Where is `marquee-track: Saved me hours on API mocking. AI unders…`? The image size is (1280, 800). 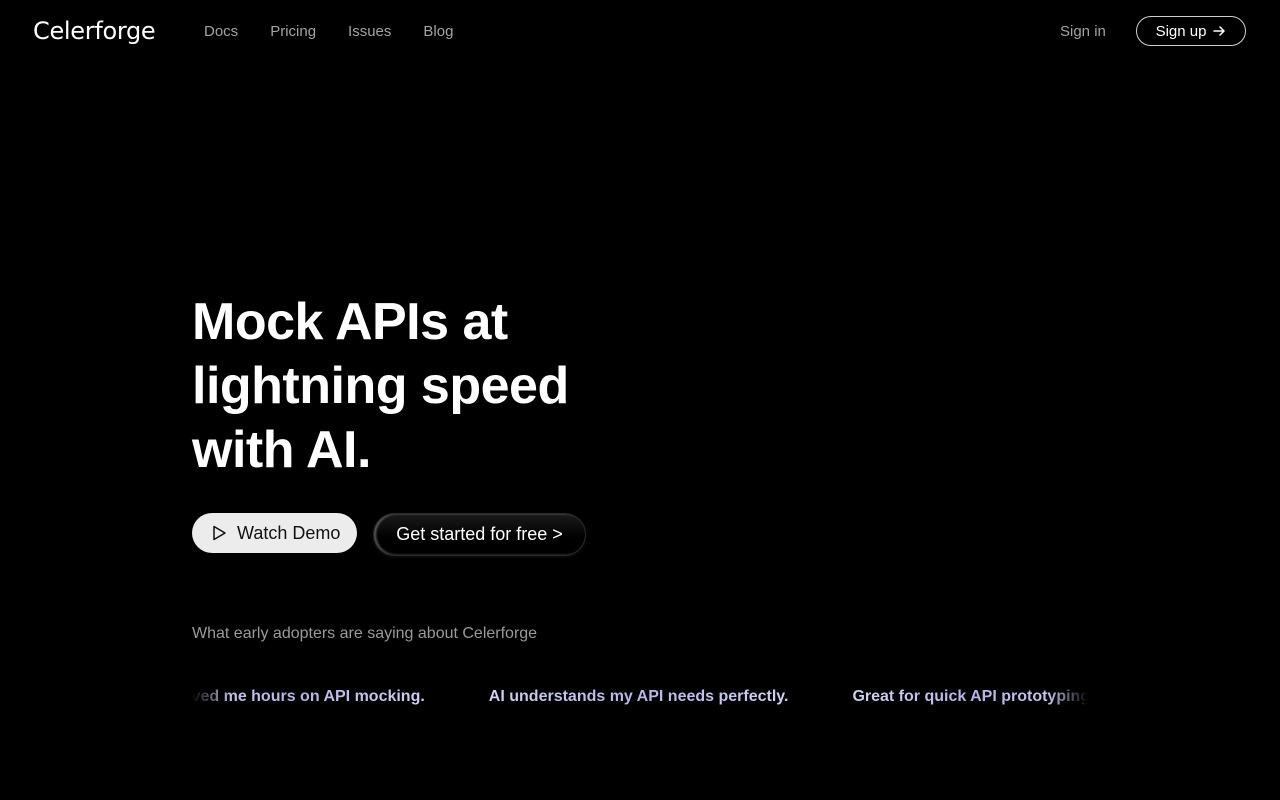
marquee-track: Saved me hours on API mocking. AI unders… is located at coordinates (640, 697).